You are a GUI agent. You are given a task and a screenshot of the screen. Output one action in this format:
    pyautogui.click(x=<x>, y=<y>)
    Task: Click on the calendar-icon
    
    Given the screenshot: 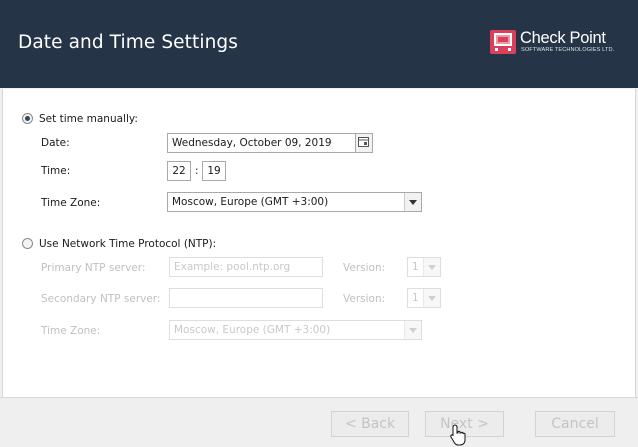 What is the action you would take?
    pyautogui.click(x=364, y=143)
    